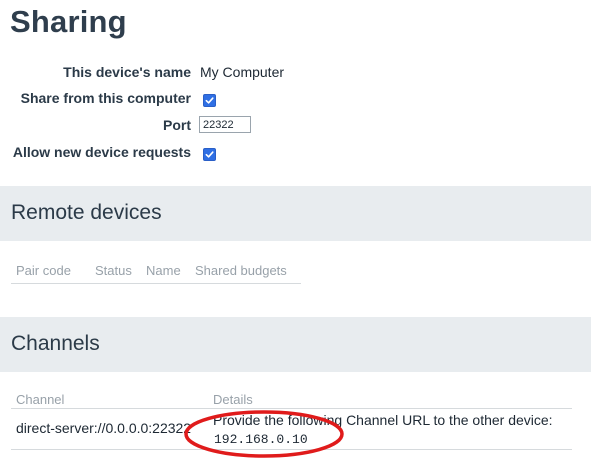 The height and width of the screenshot is (476, 591). Describe the element at coordinates (264, 434) in the screenshot. I see `red-annotation-ellipse` at that location.